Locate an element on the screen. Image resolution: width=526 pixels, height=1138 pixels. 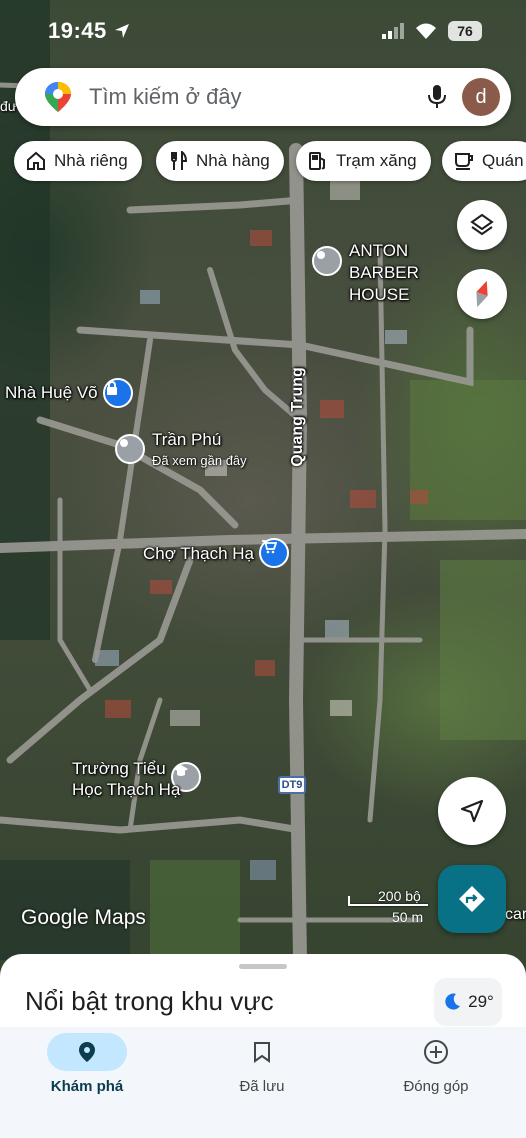
street-label-quang-trung: Quang Trung is located at coordinates (297, 417).